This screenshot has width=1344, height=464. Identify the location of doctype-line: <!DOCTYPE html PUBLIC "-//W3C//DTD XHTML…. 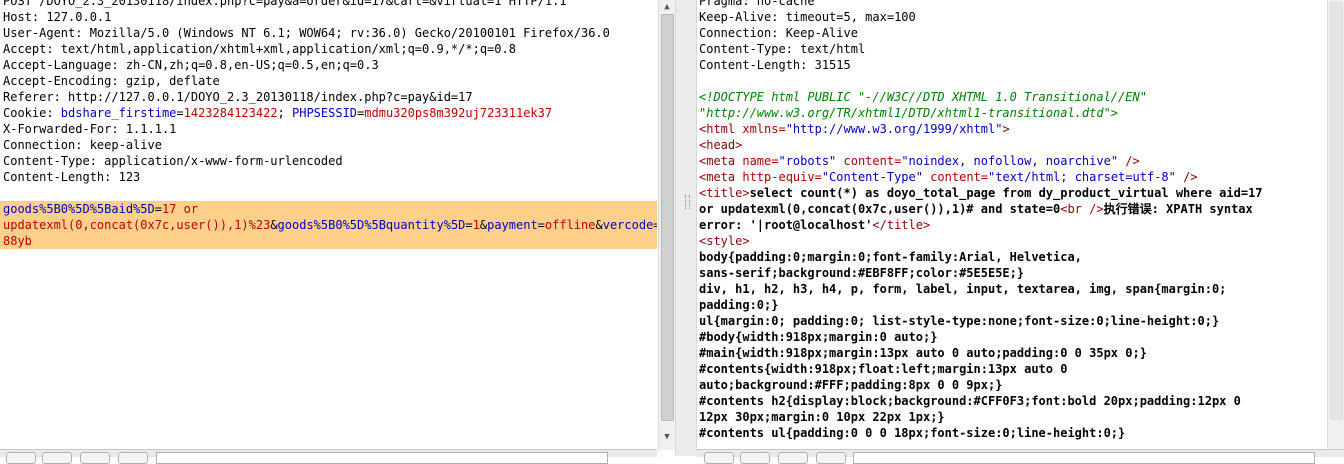
(923, 97).